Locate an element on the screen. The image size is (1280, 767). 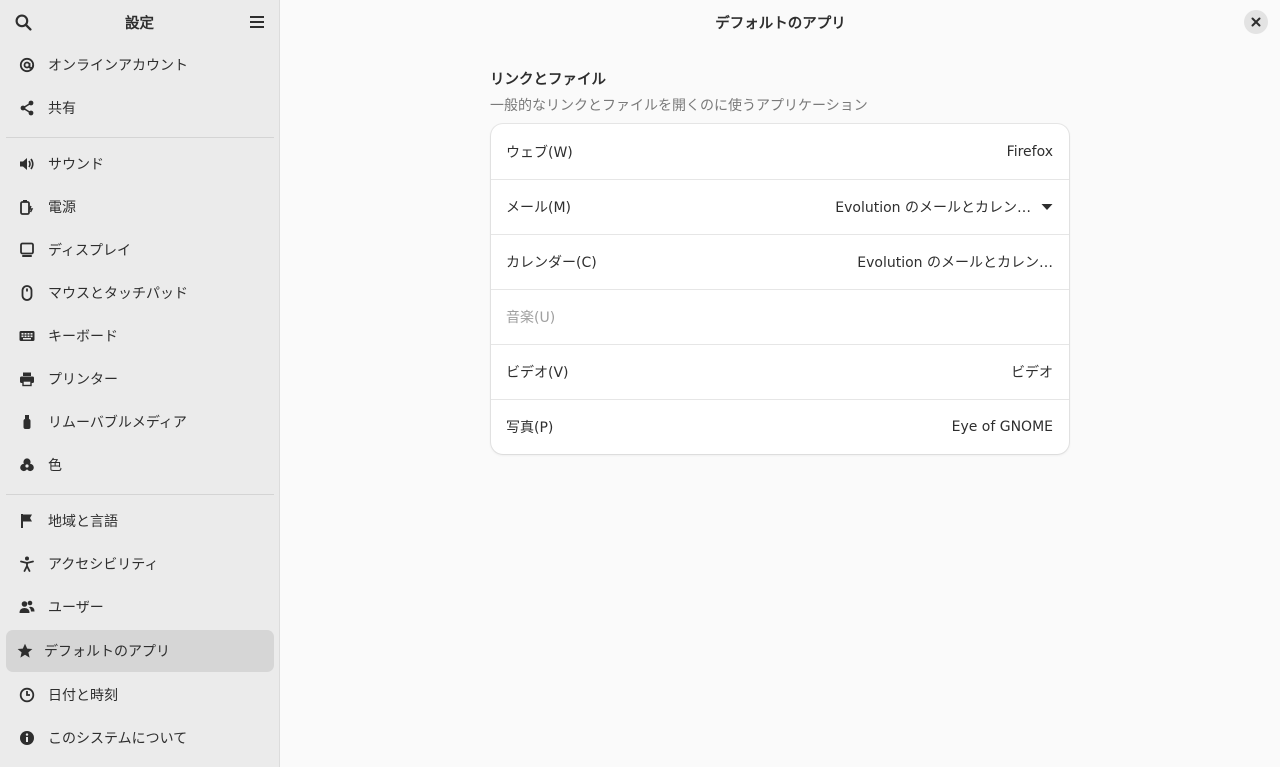
row-label: ビデオ(V) is located at coordinates (537, 373).